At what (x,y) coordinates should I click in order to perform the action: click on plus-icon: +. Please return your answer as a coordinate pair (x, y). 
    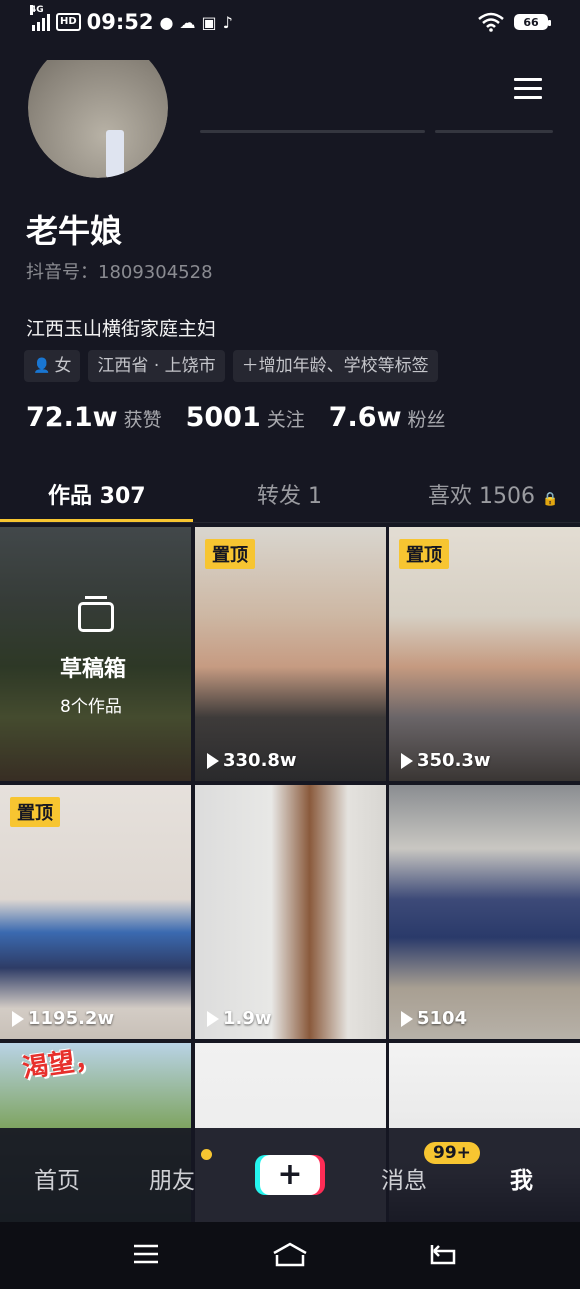
    Looking at the image, I should click on (290, 1174).